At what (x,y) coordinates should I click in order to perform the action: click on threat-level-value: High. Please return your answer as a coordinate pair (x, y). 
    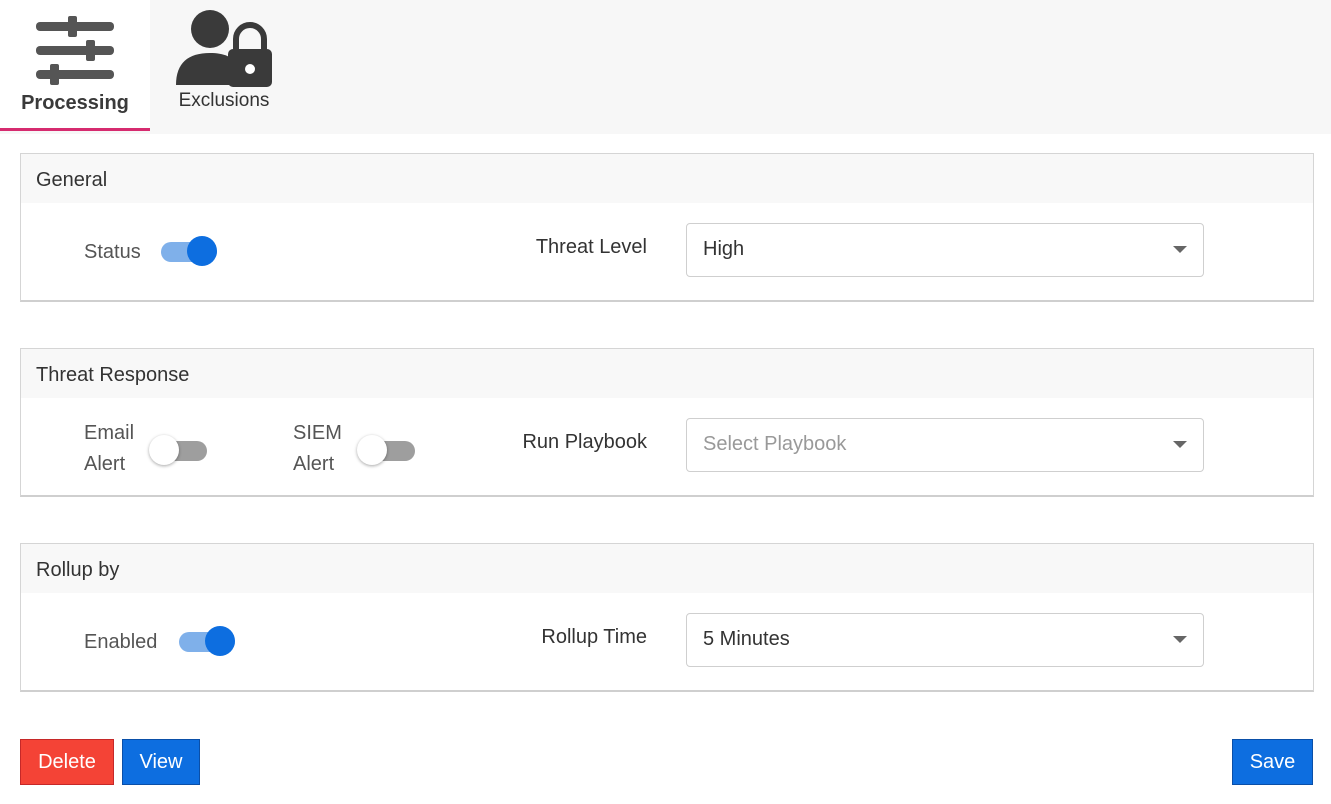
    Looking at the image, I should click on (724, 249).